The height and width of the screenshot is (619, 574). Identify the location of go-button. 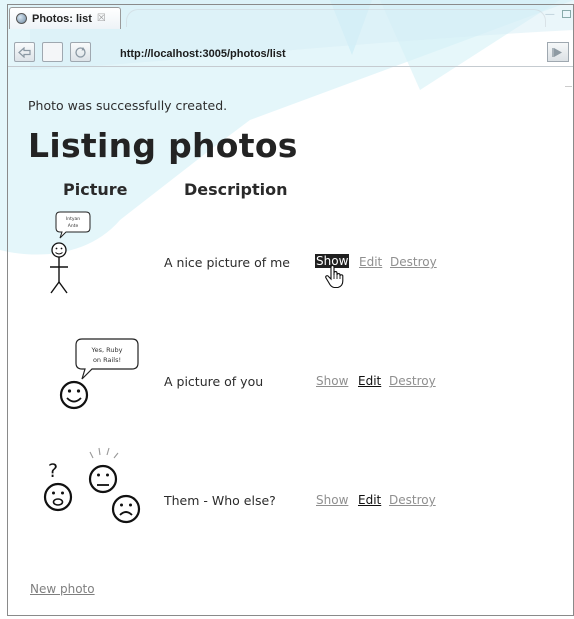
(558, 52).